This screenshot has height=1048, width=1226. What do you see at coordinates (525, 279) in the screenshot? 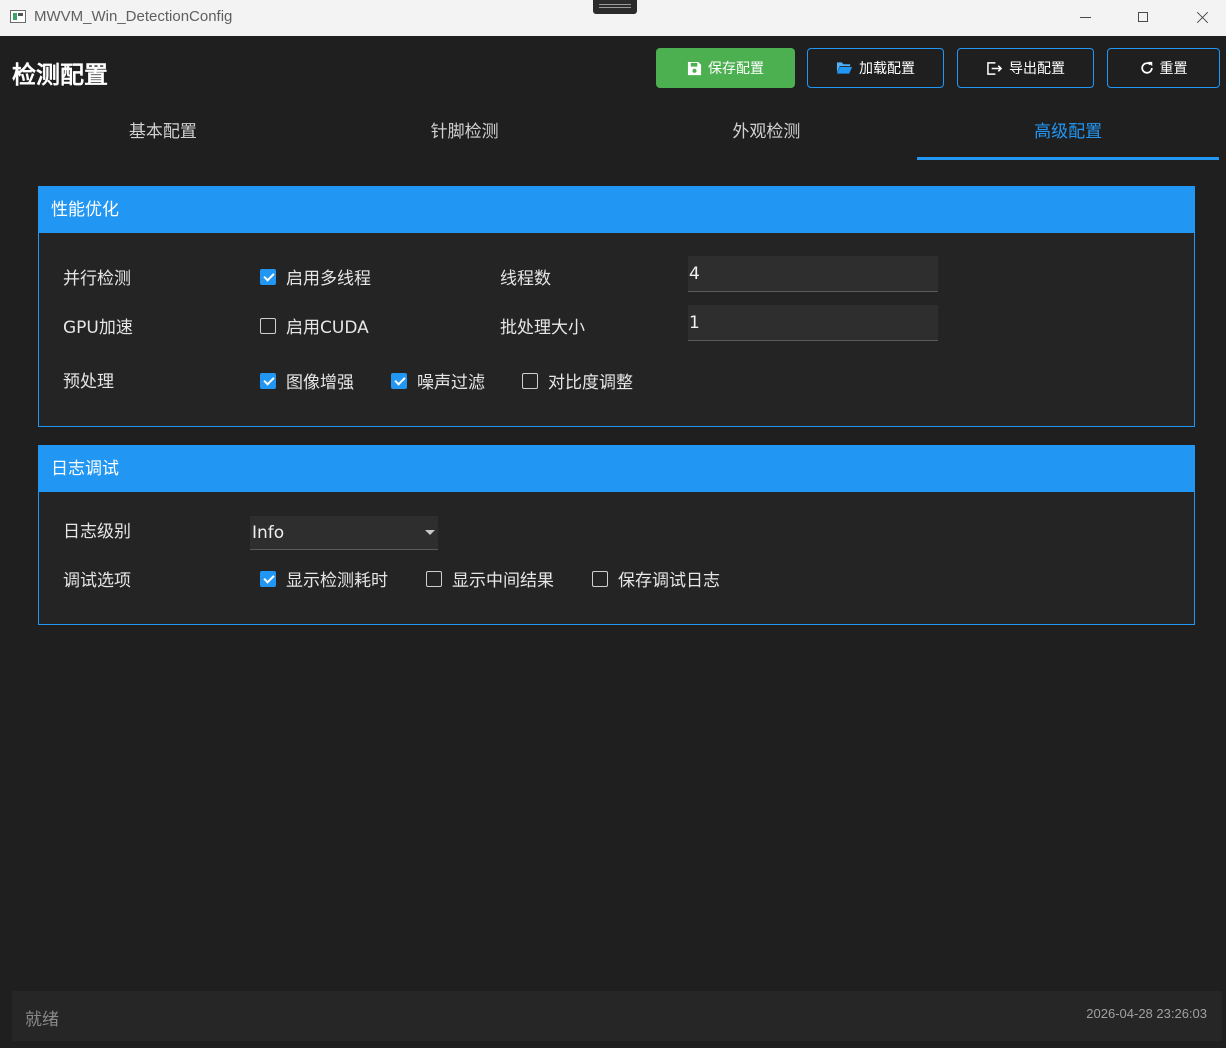
I see `thread-count-label: 线程数` at bounding box center [525, 279].